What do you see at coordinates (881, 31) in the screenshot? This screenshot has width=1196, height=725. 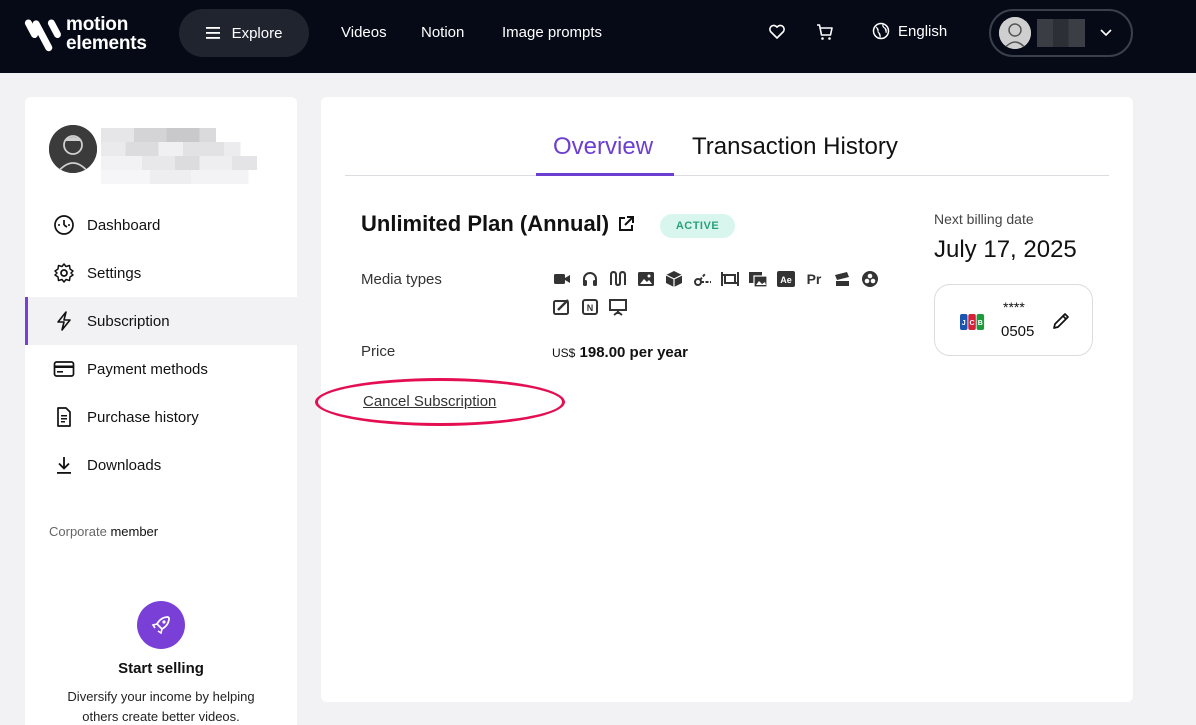 I see `globe-icon` at bounding box center [881, 31].